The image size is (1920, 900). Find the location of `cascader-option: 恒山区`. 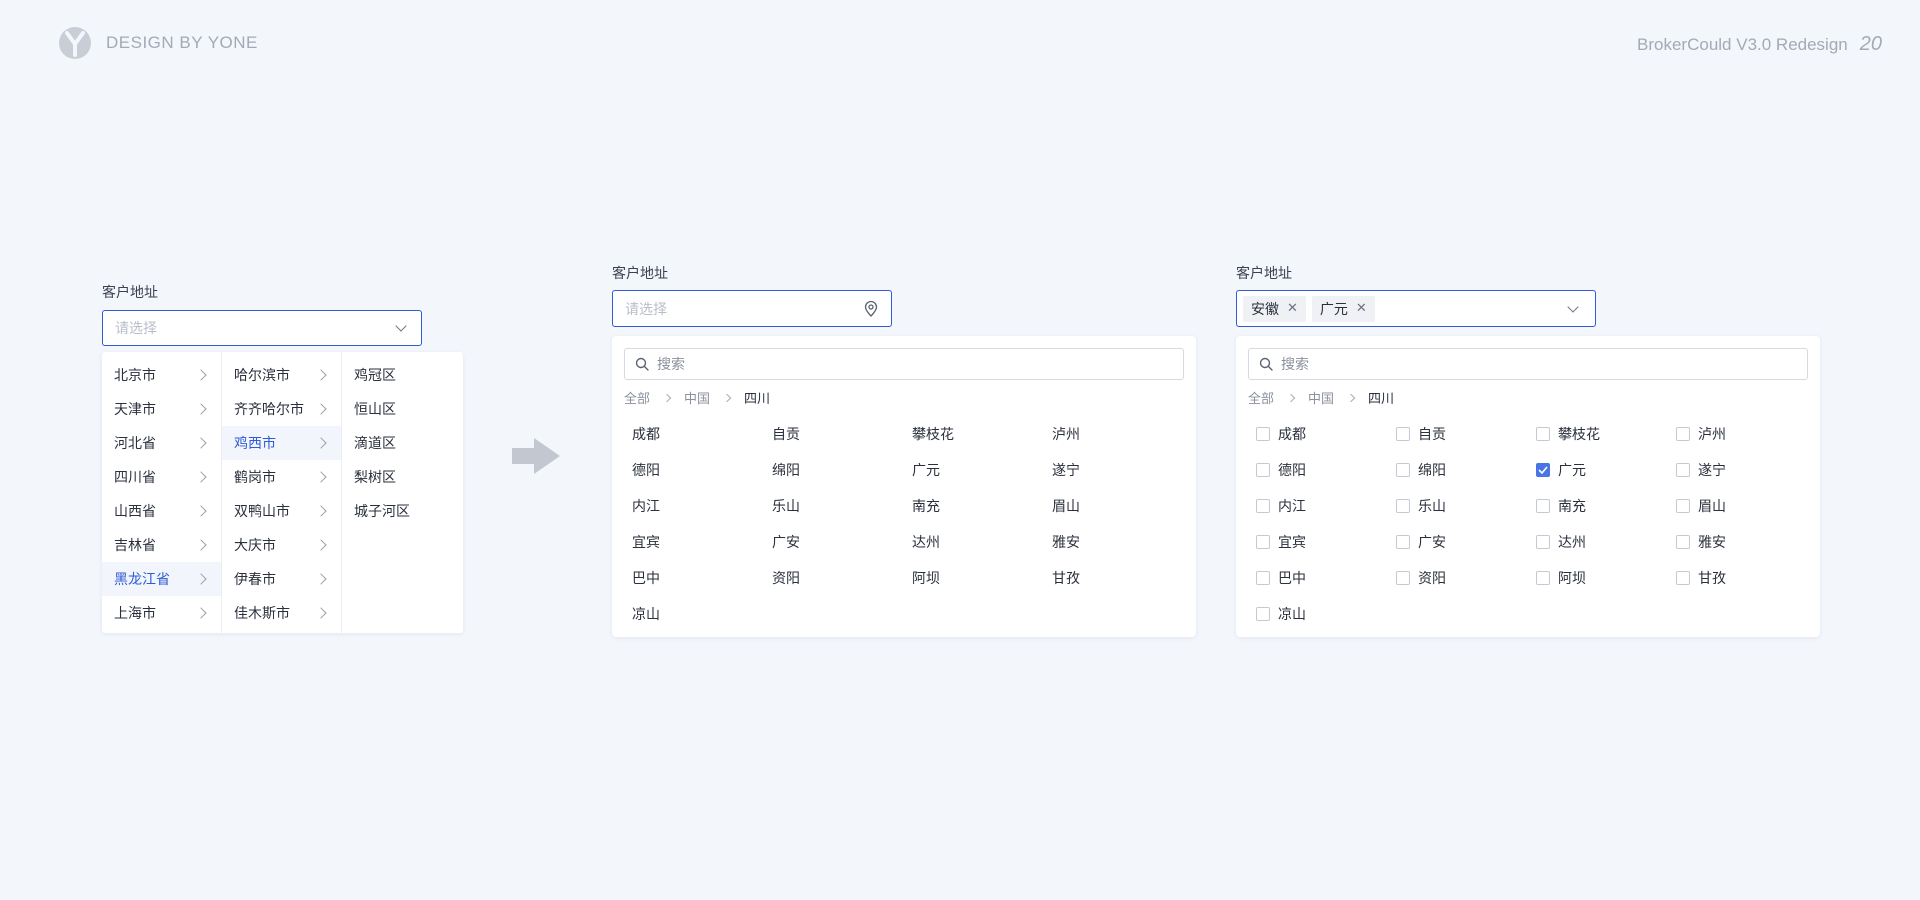

cascader-option: 恒山区 is located at coordinates (402, 409).